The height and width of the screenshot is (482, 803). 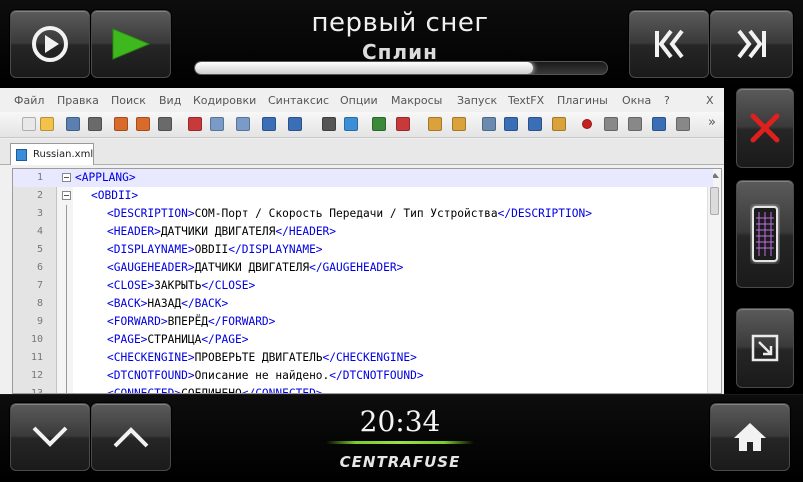 What do you see at coordinates (188, 321) in the screenshot?
I see `xml-value: ВПЕРЁД` at bounding box center [188, 321].